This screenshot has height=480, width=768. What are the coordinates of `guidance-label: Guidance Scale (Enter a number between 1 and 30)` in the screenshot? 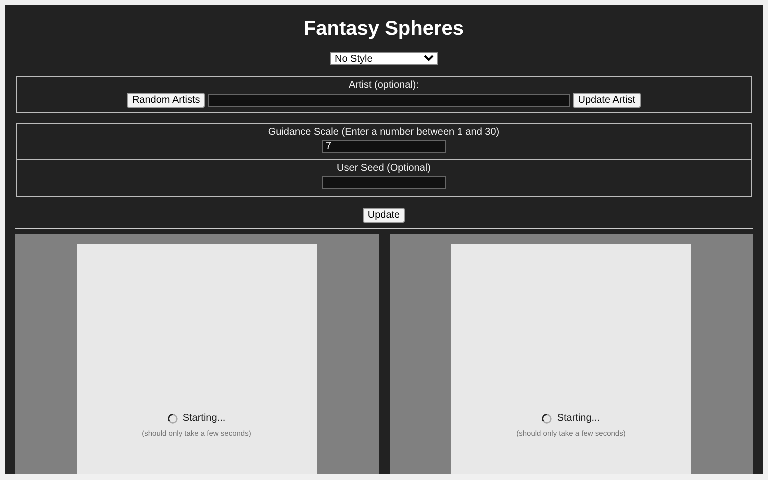 It's located at (384, 133).